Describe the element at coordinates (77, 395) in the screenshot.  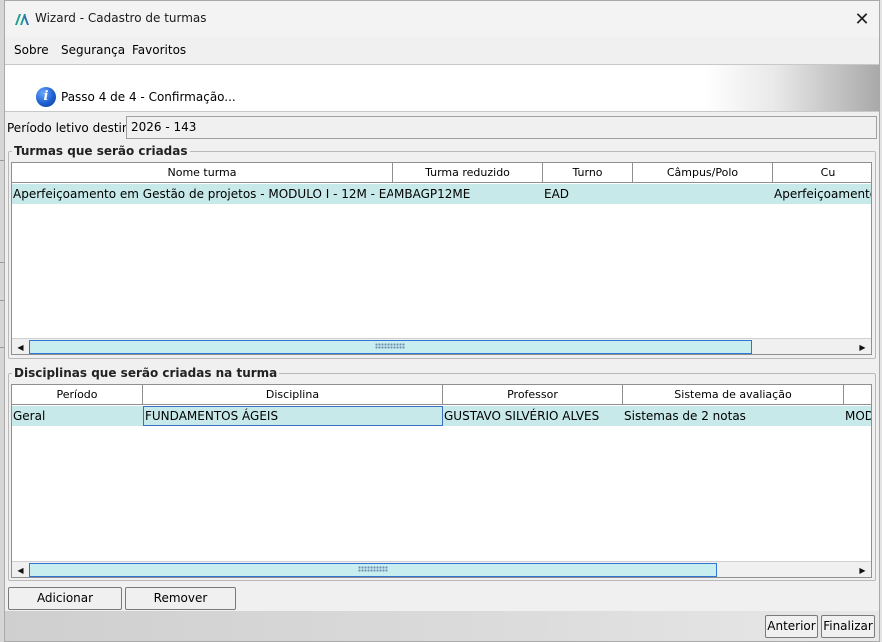
I see `column-header-periodo: Período` at that location.